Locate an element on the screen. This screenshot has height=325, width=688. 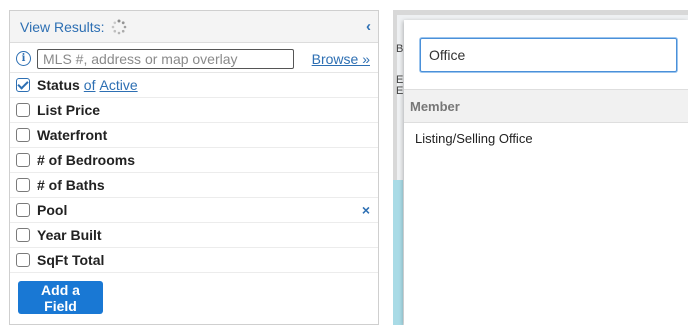
field-label-sqft-total: SqFt Total is located at coordinates (71, 260).